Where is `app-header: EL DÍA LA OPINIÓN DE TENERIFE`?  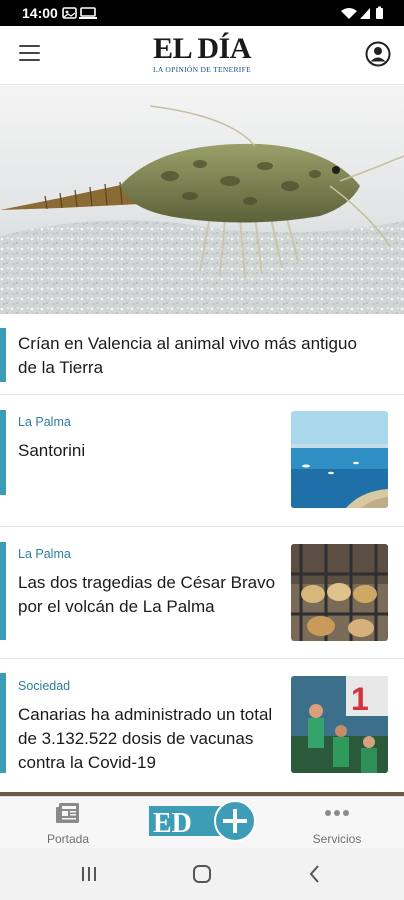
app-header: EL DÍA LA OPINIÓN DE TENERIFE is located at coordinates (202, 55).